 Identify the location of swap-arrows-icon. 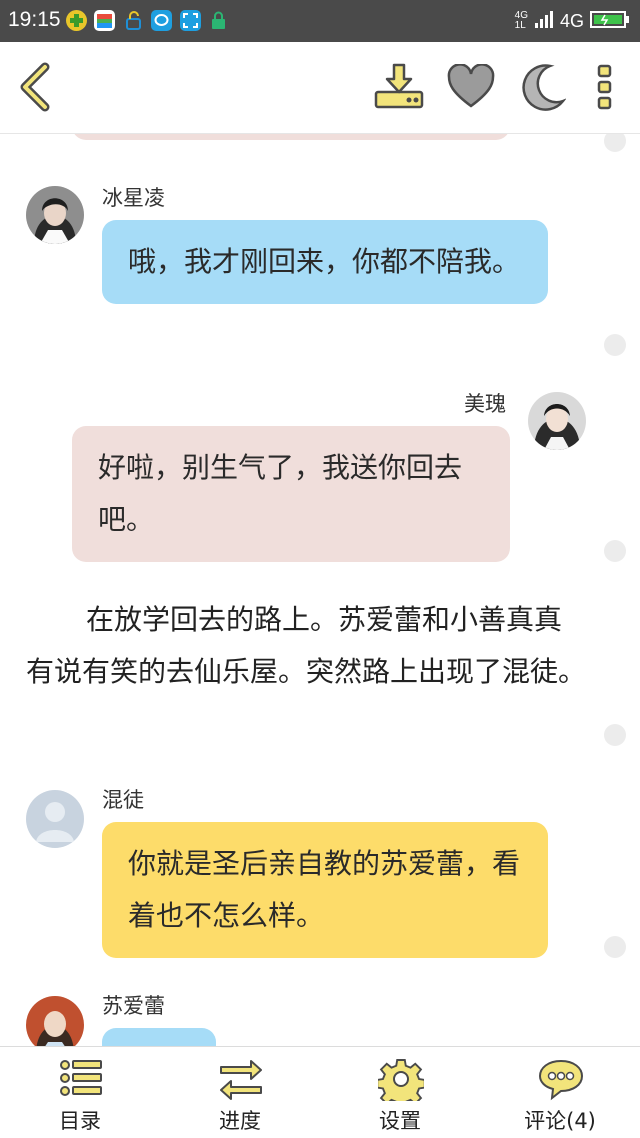
(241, 1079).